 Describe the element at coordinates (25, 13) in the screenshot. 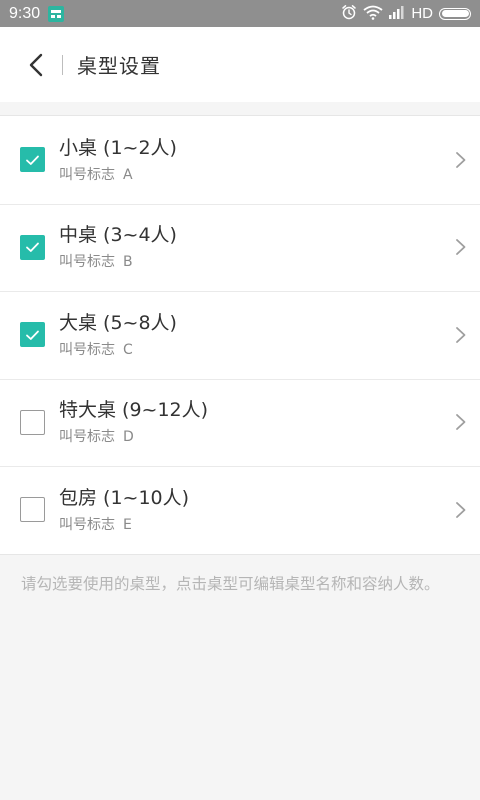

I see `status-time: 9:30` at that location.